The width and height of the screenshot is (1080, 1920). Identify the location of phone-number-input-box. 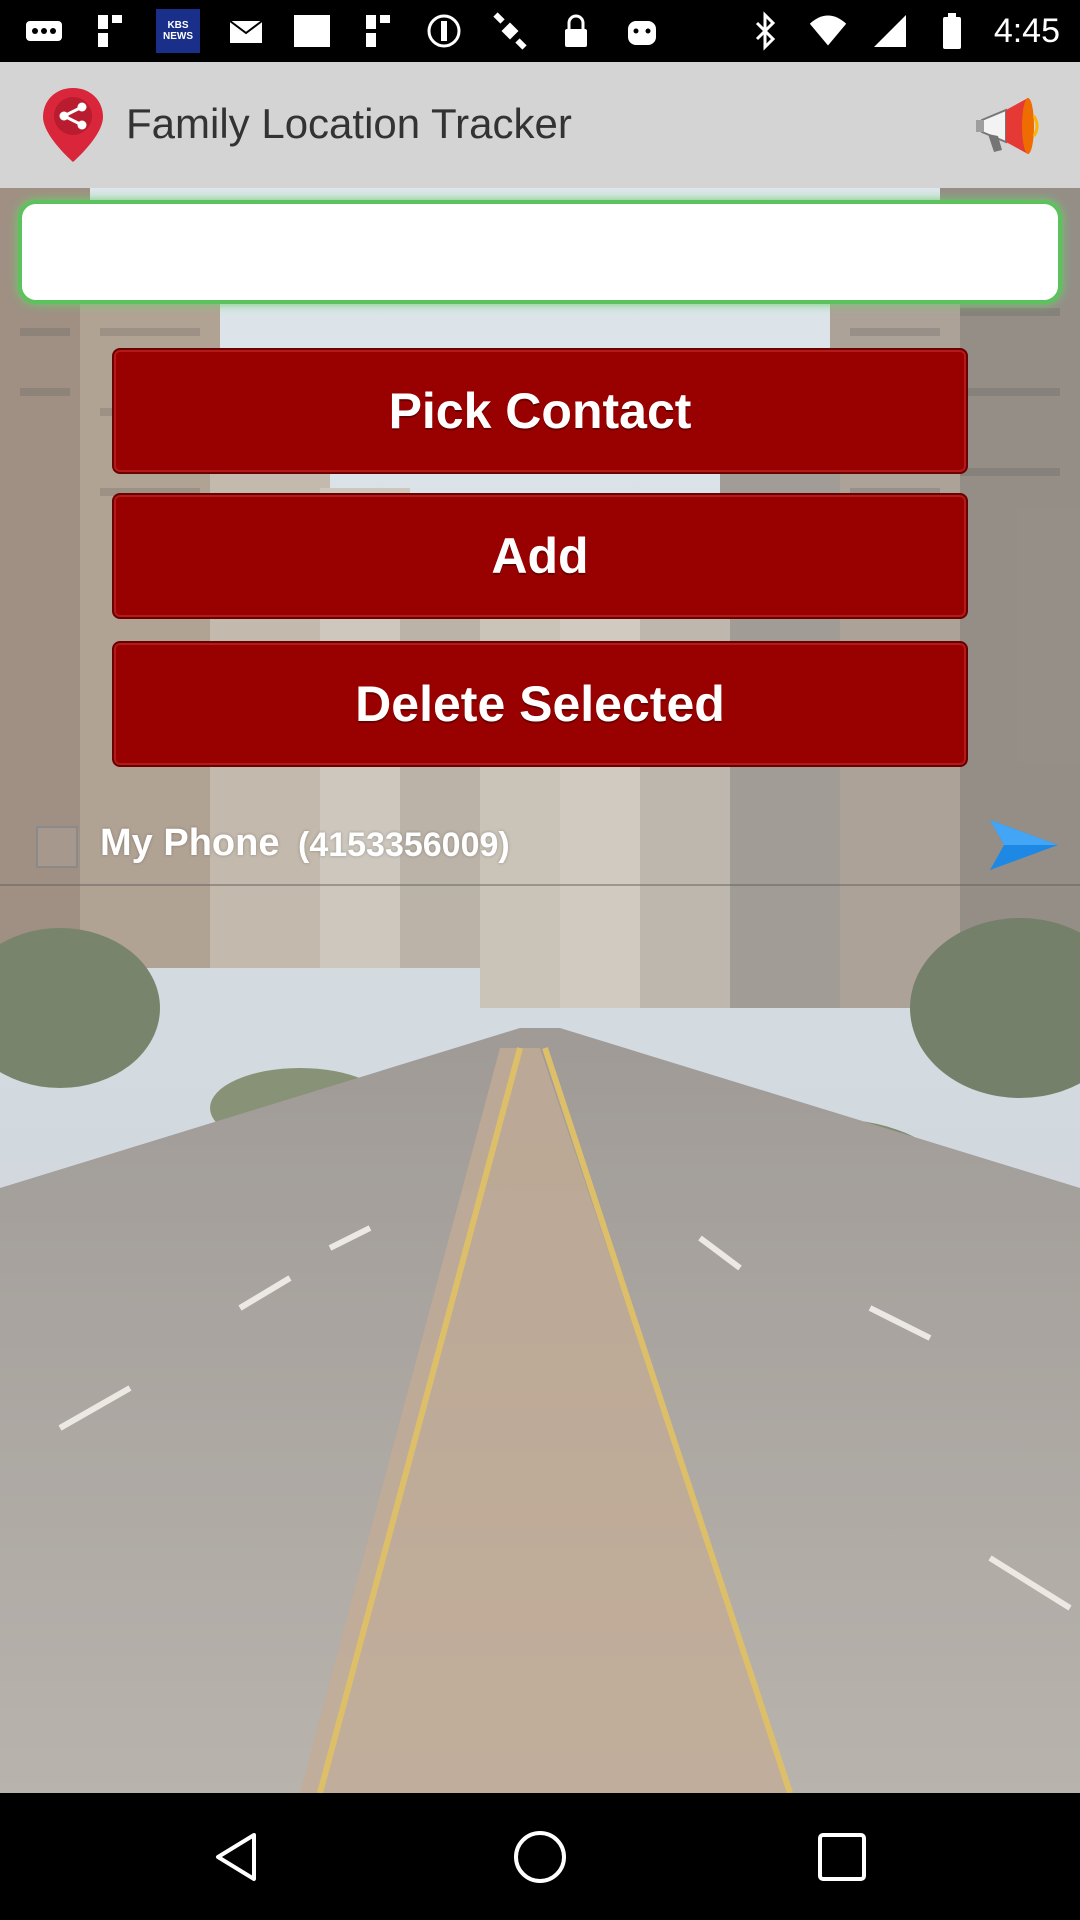
(540, 252).